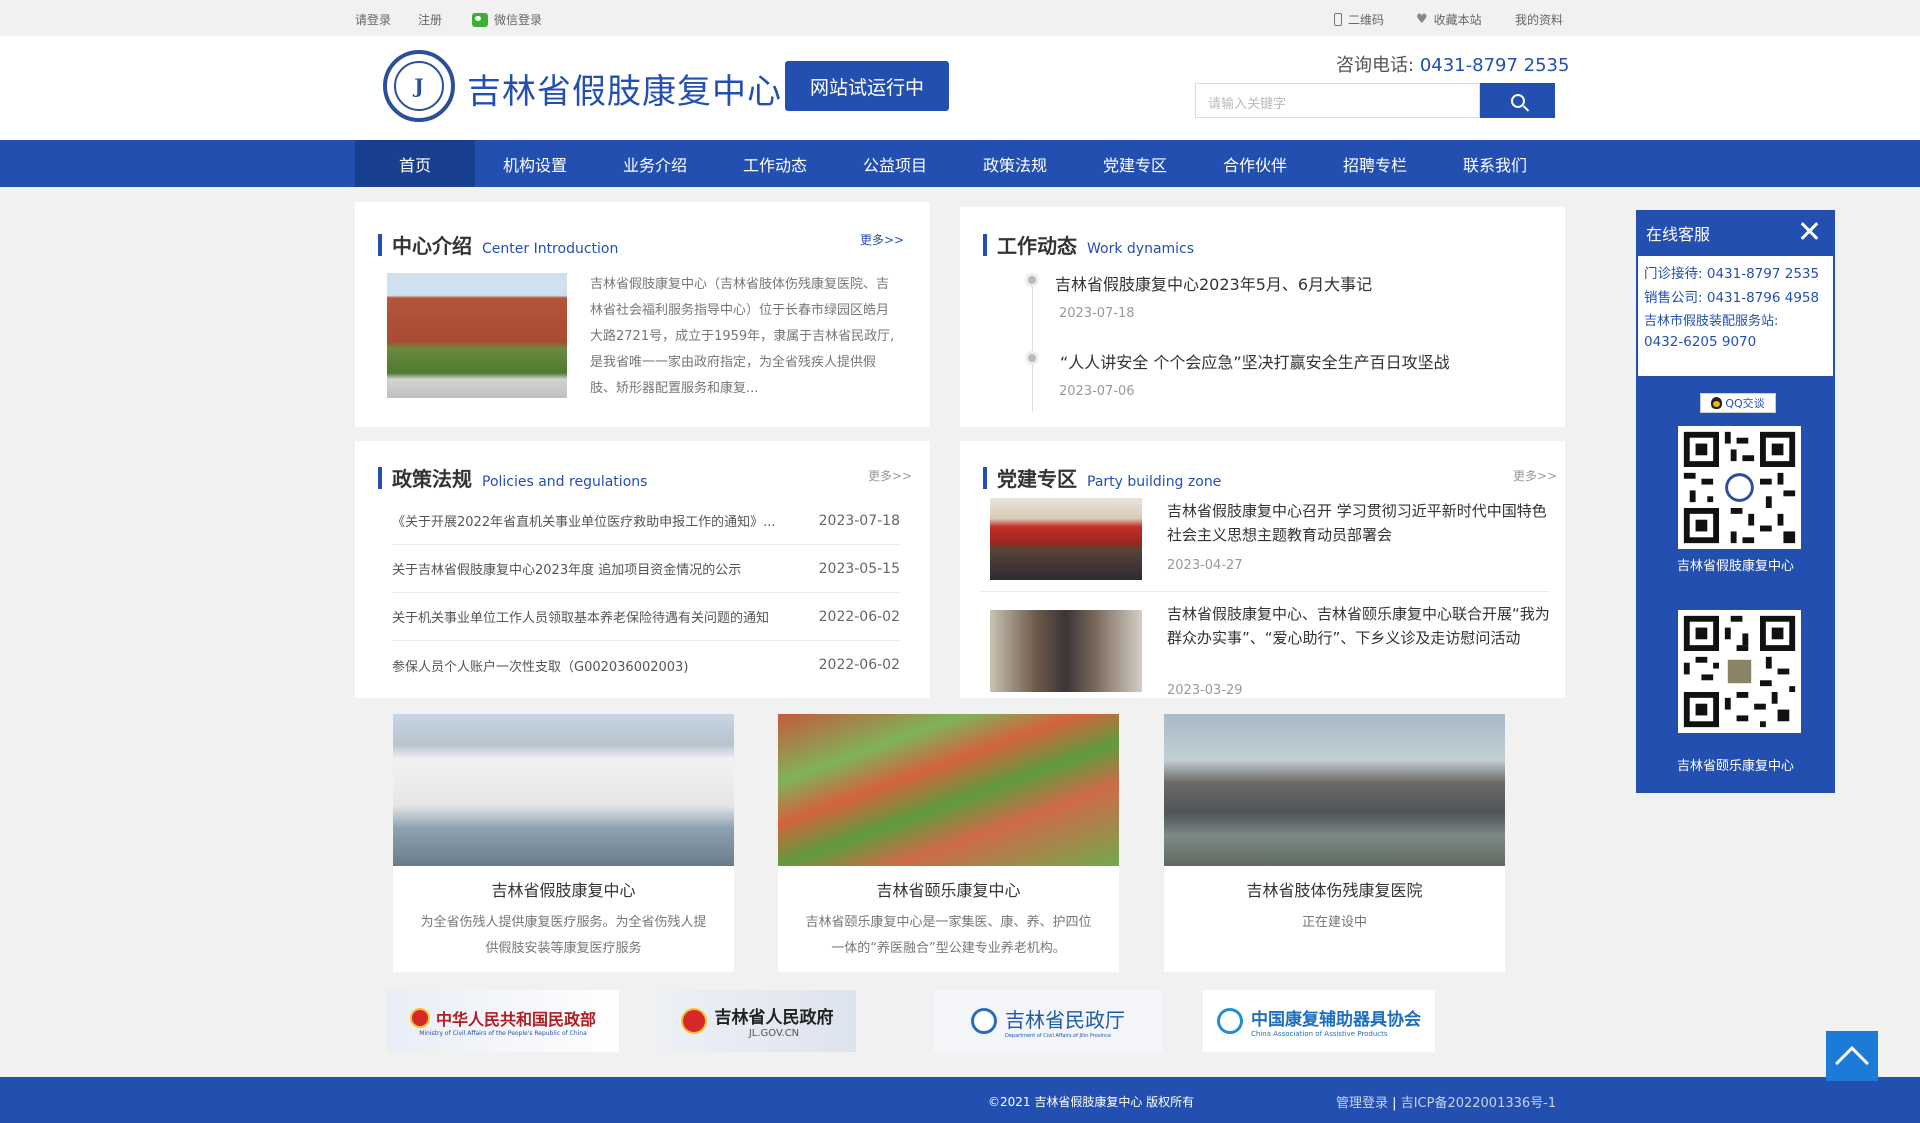  I want to click on civil-affairs-emblem-icon, so click(984, 1021).